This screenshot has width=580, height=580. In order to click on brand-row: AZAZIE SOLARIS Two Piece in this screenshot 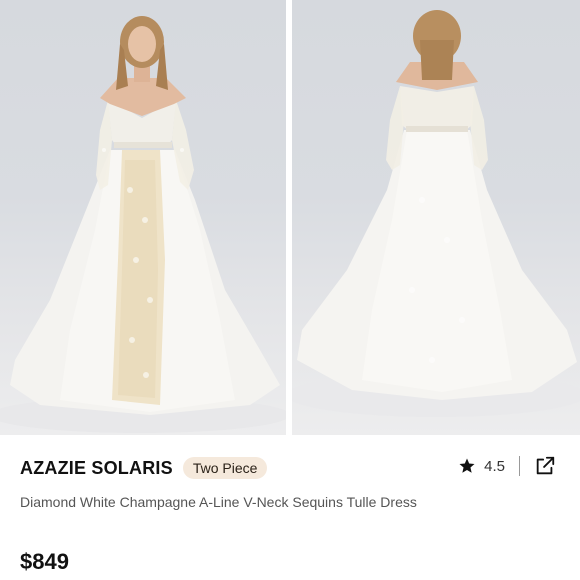, I will do `click(144, 468)`.